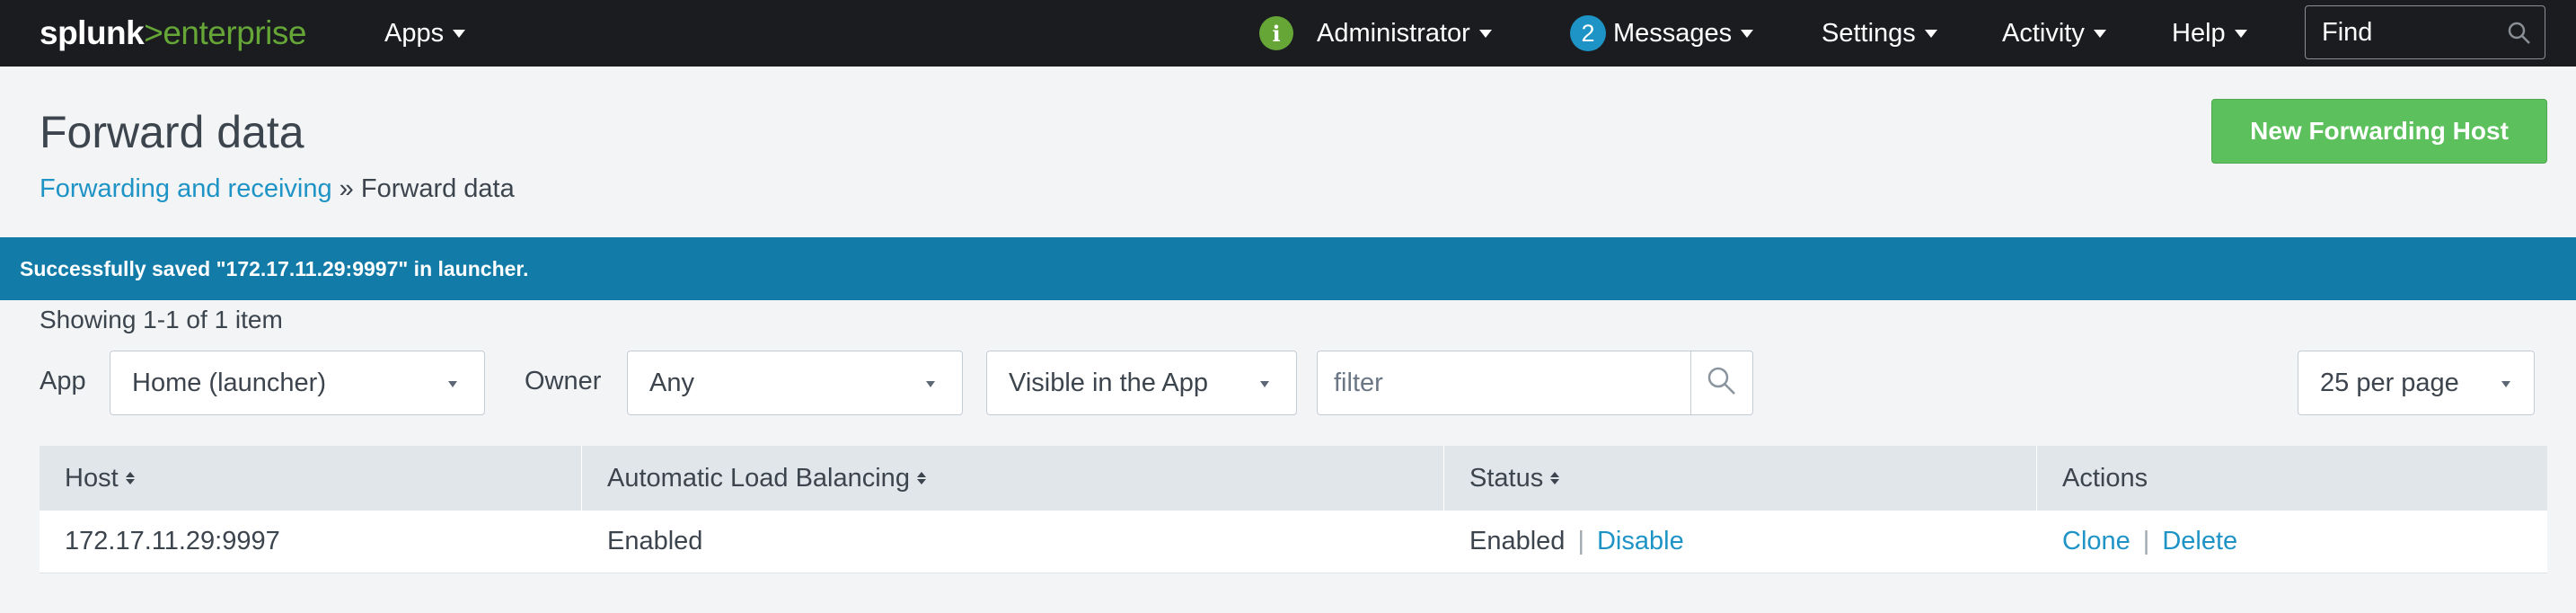 This screenshot has width=2576, height=613. Describe the element at coordinates (311, 542) in the screenshot. I see `host-cell: 172.17.11.29:9997` at that location.